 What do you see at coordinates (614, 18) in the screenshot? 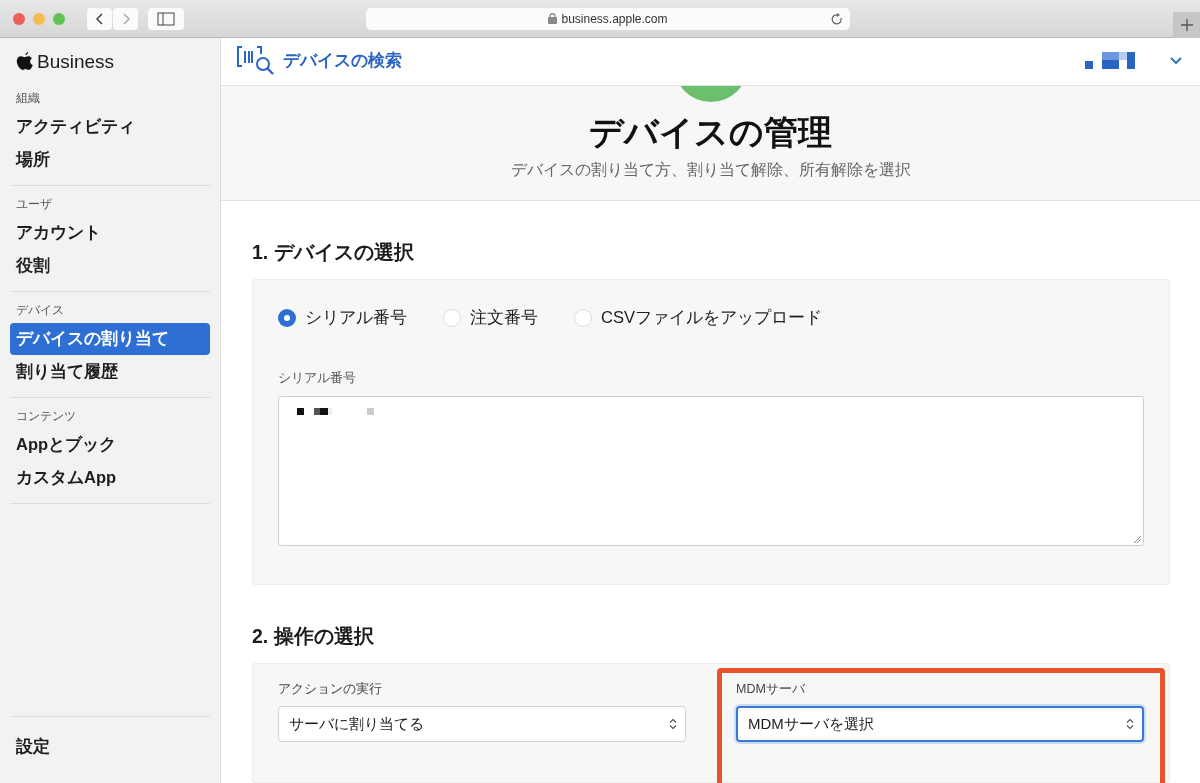
I see `url-text: business.apple.com` at bounding box center [614, 18].